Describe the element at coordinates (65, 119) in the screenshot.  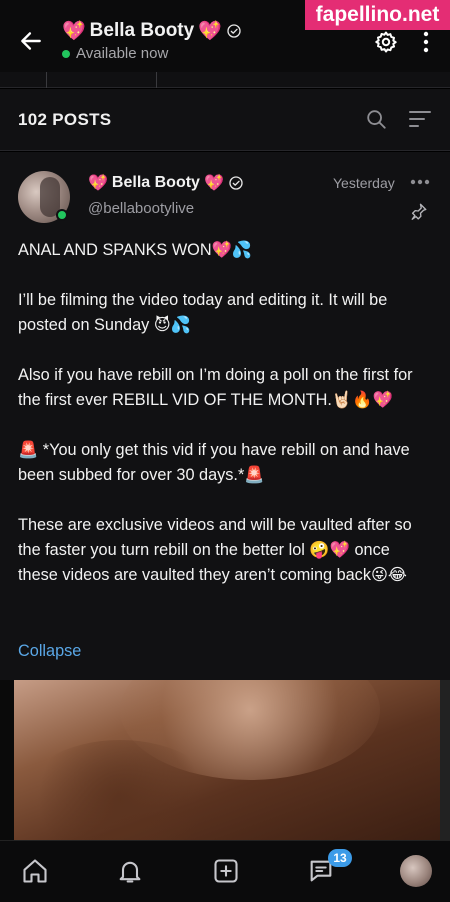
I see `posts-count: 102 POSTS` at that location.